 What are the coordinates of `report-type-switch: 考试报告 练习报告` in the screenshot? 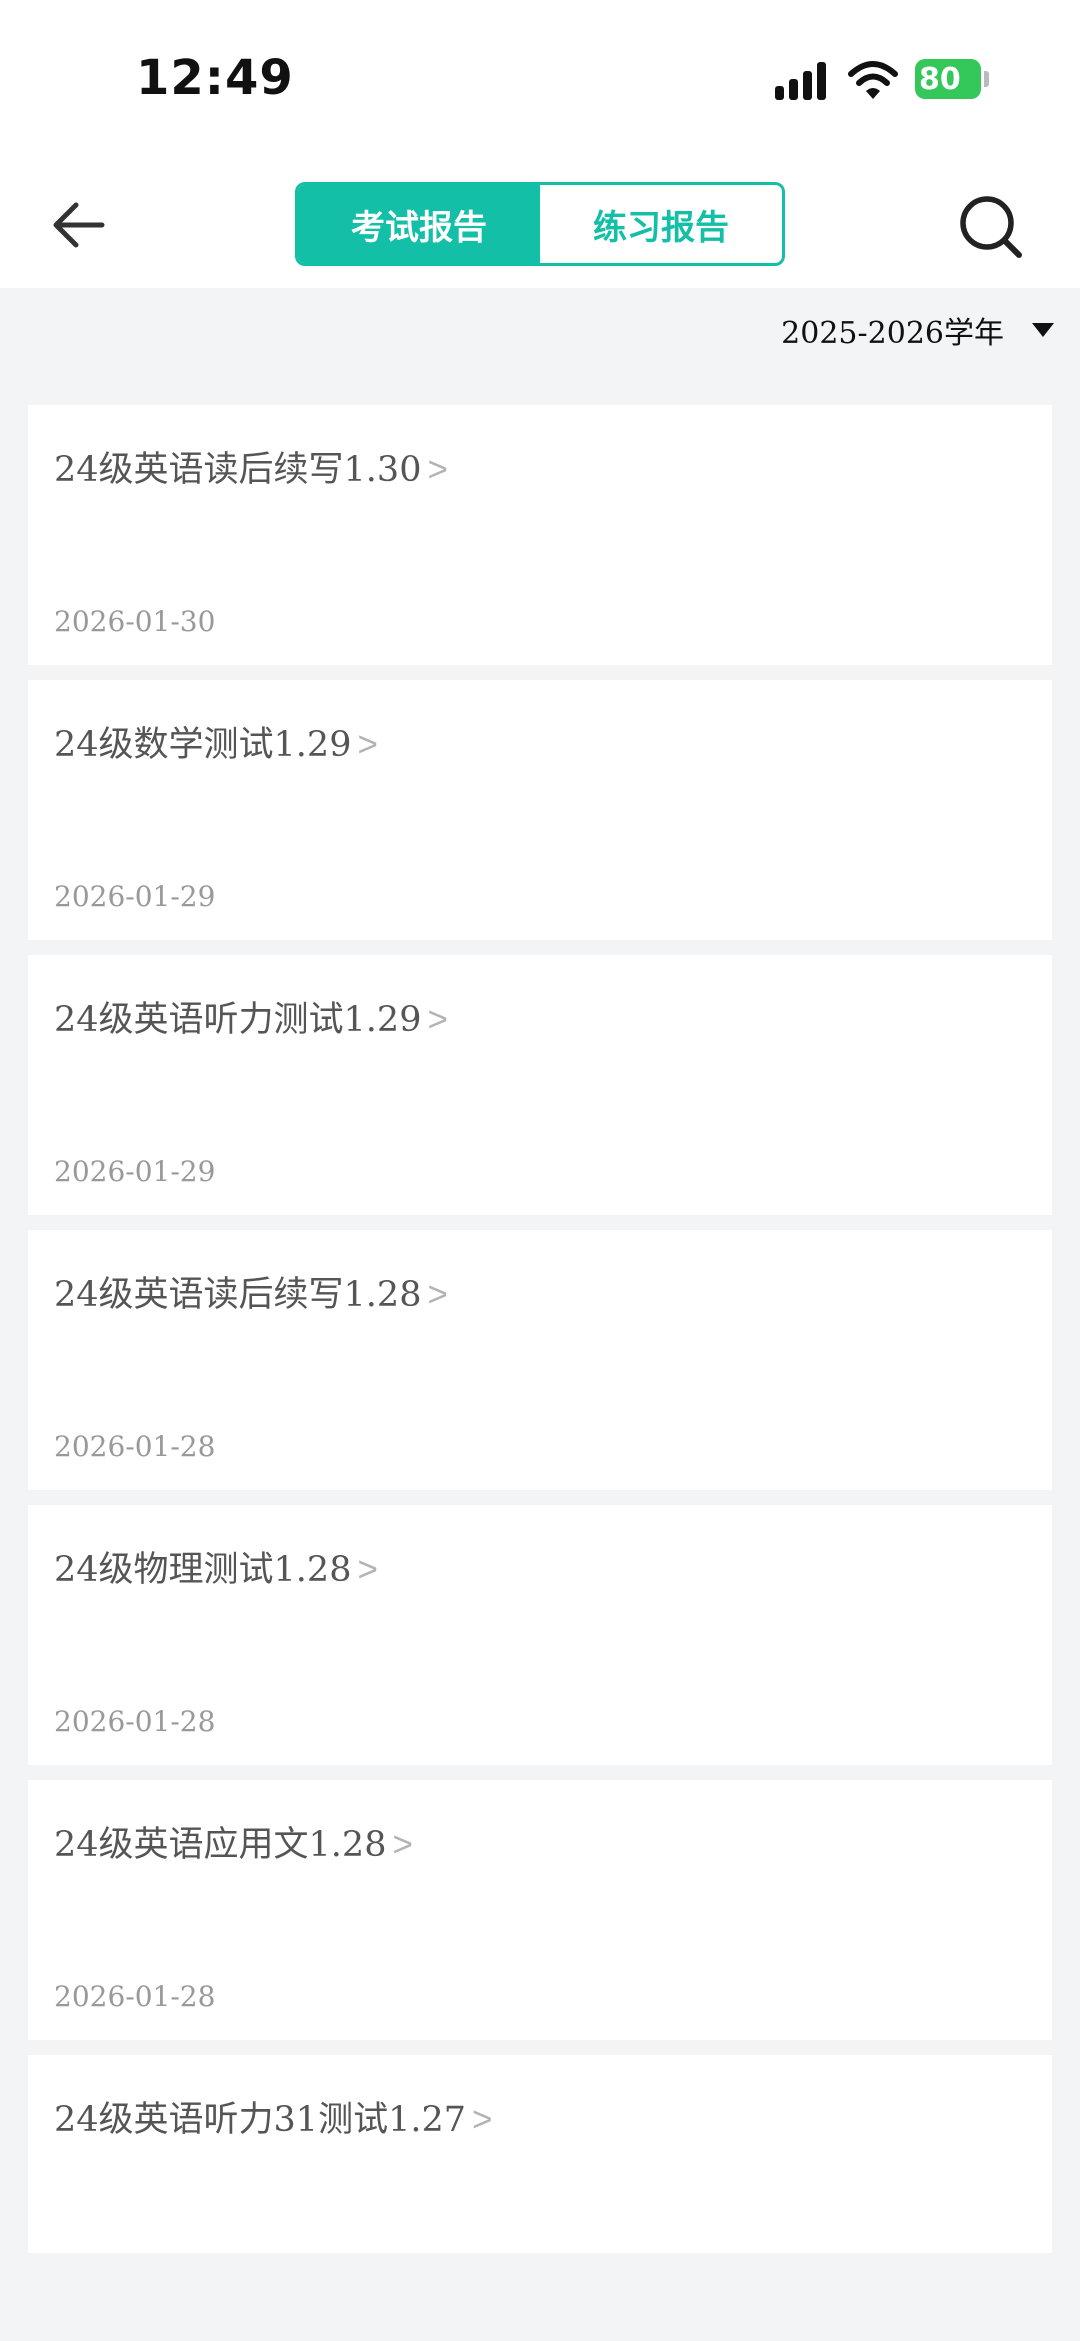 It's located at (540, 224).